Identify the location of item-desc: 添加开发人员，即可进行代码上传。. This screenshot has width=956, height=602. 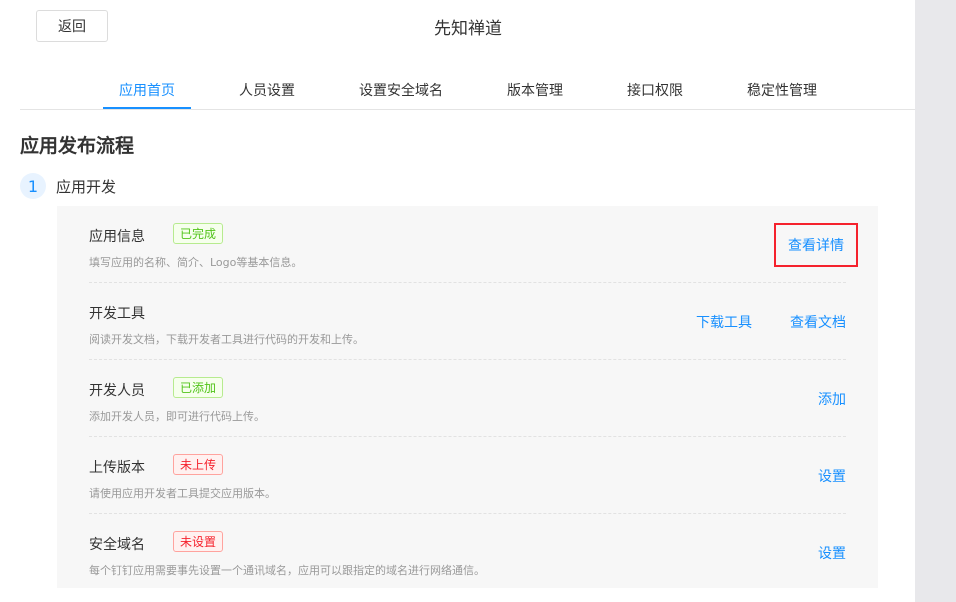
(177, 416).